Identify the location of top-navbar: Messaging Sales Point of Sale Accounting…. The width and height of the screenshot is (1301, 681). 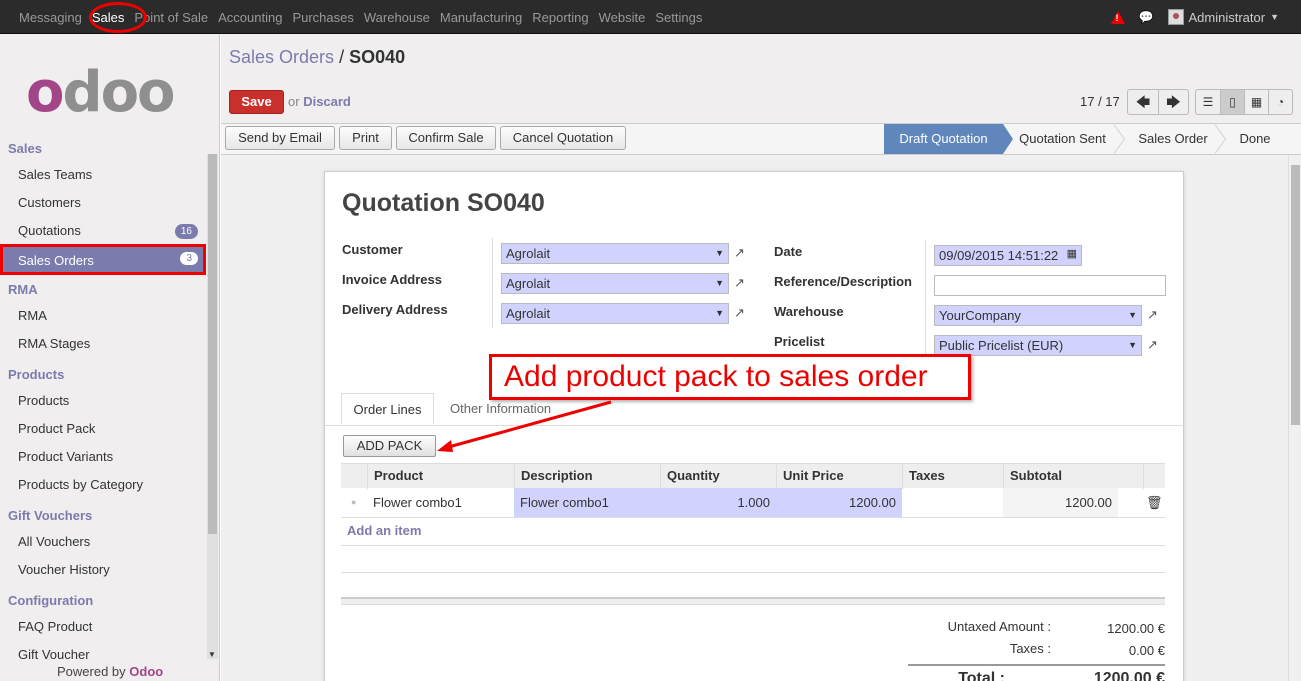
(650, 17).